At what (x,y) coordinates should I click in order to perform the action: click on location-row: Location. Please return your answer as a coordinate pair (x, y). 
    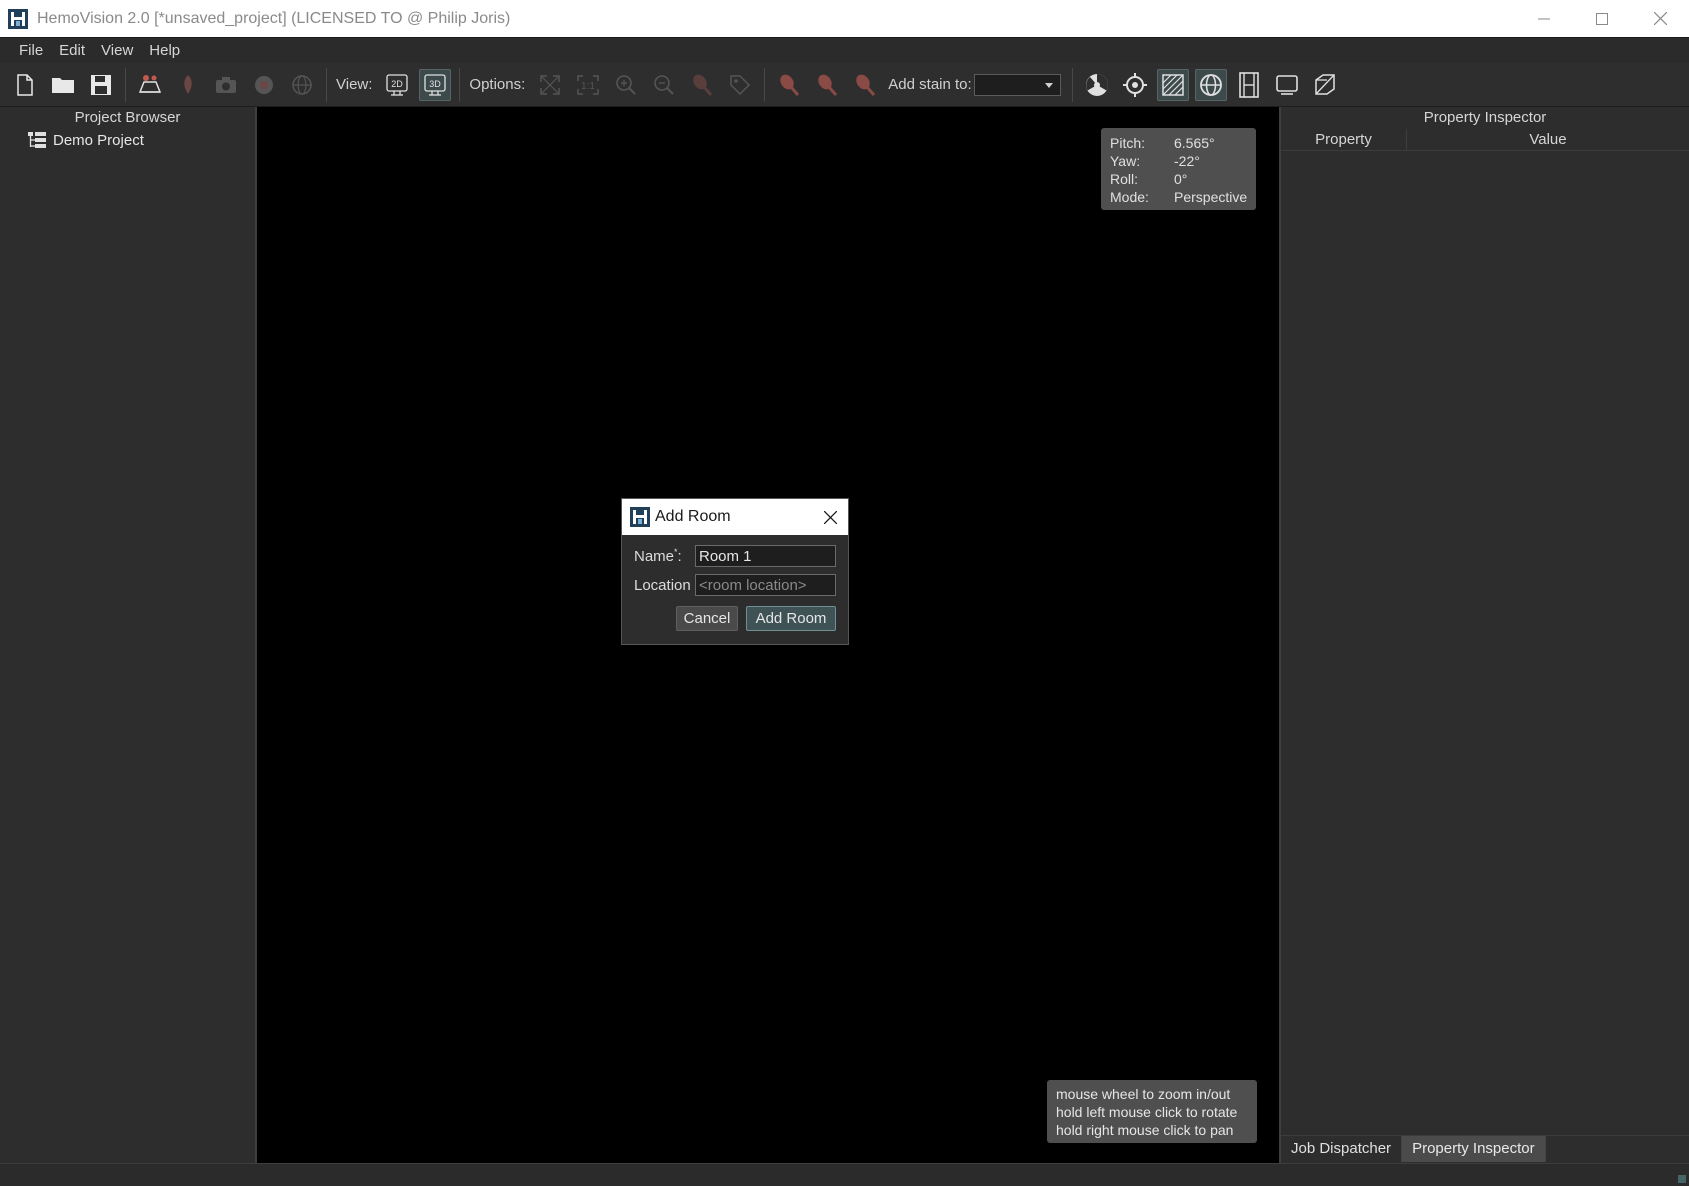
    Looking at the image, I should click on (735, 585).